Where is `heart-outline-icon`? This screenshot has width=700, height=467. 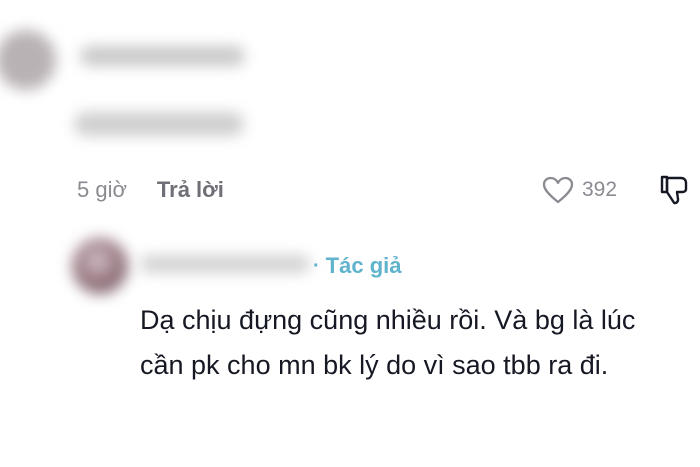 heart-outline-icon is located at coordinates (558, 190).